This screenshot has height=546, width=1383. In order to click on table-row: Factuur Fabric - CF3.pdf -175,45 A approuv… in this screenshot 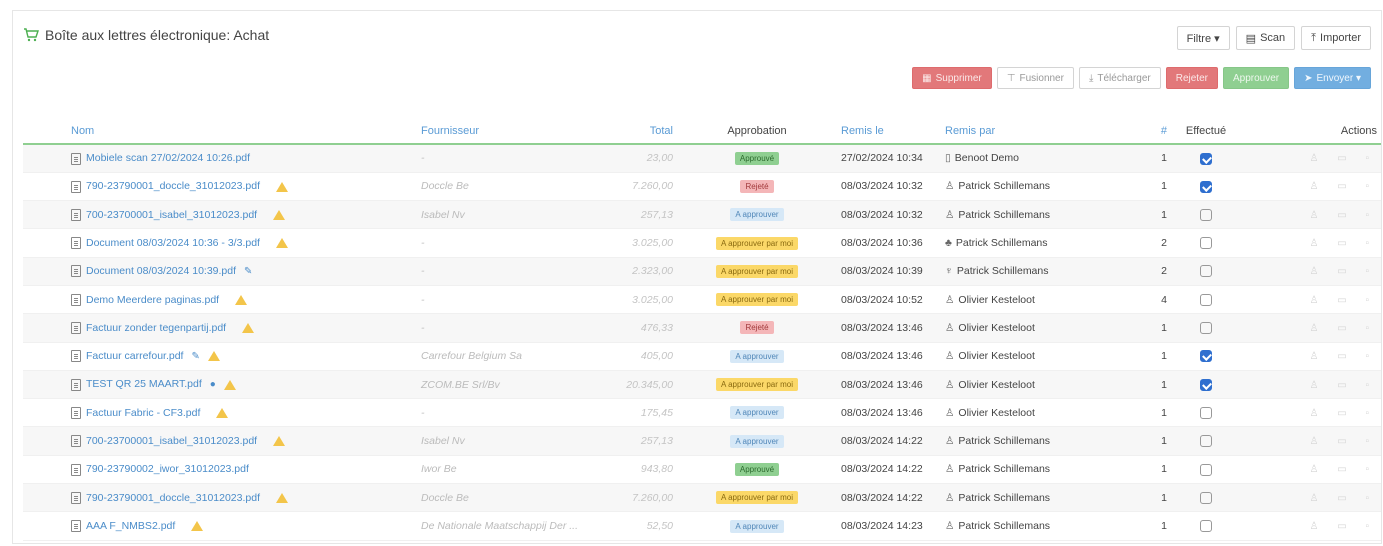, I will do `click(702, 413)`.